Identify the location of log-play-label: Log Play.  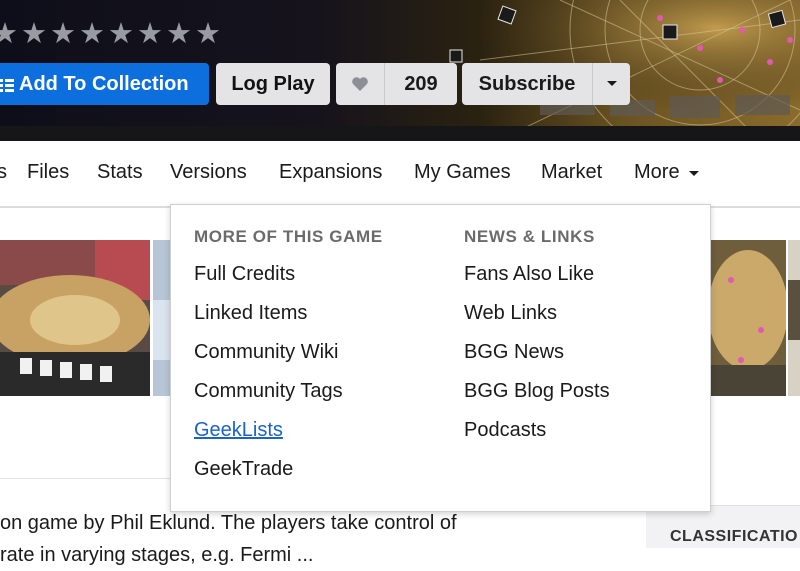
(273, 83).